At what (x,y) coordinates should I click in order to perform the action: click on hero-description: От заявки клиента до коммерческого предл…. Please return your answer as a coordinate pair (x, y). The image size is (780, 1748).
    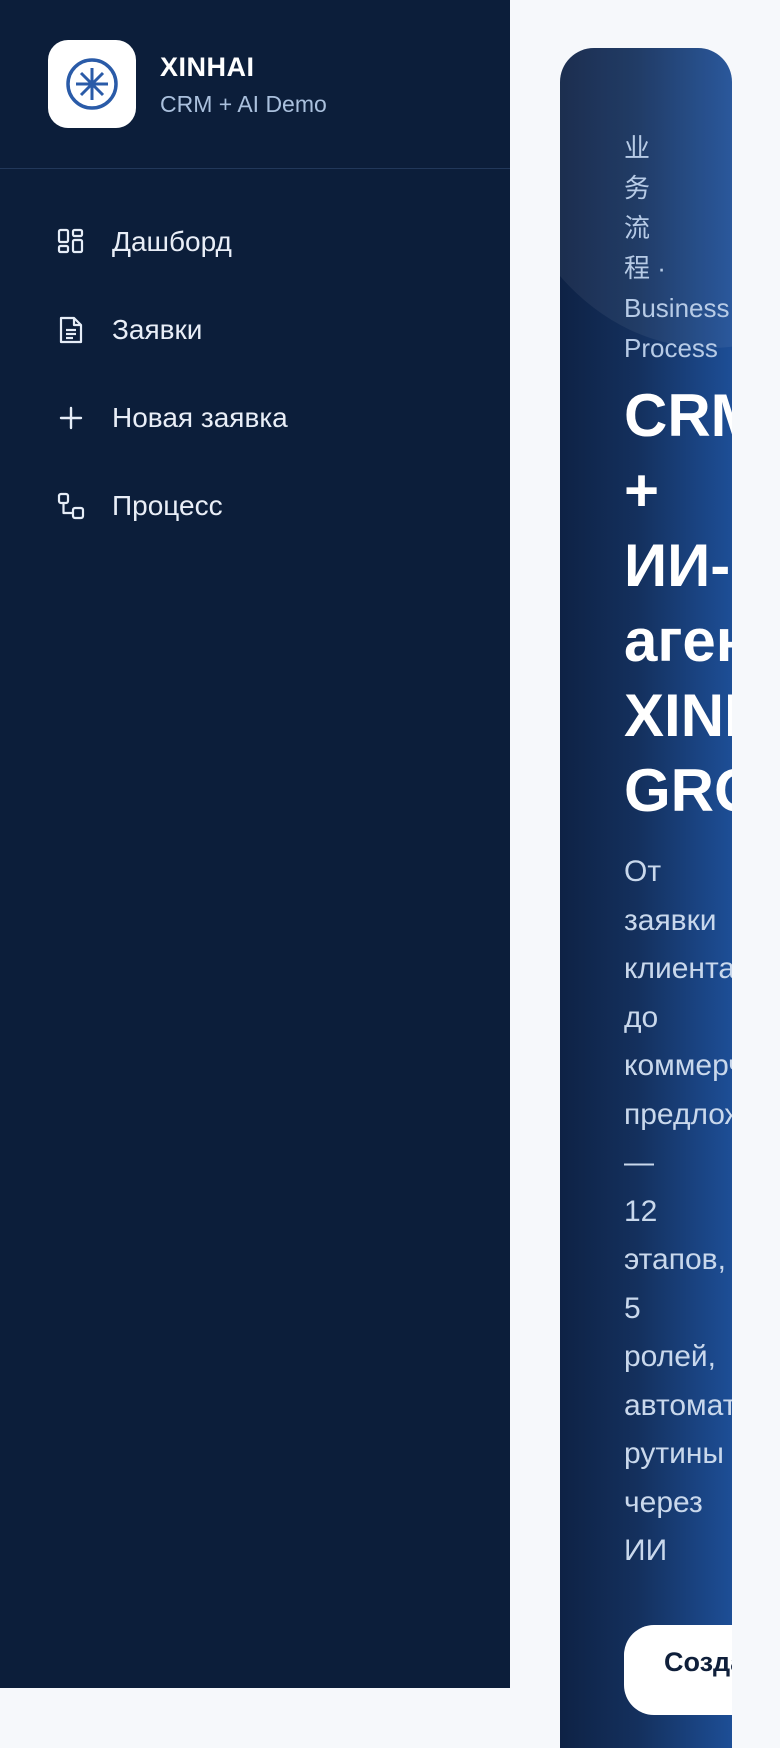
    Looking at the image, I should click on (678, 1212).